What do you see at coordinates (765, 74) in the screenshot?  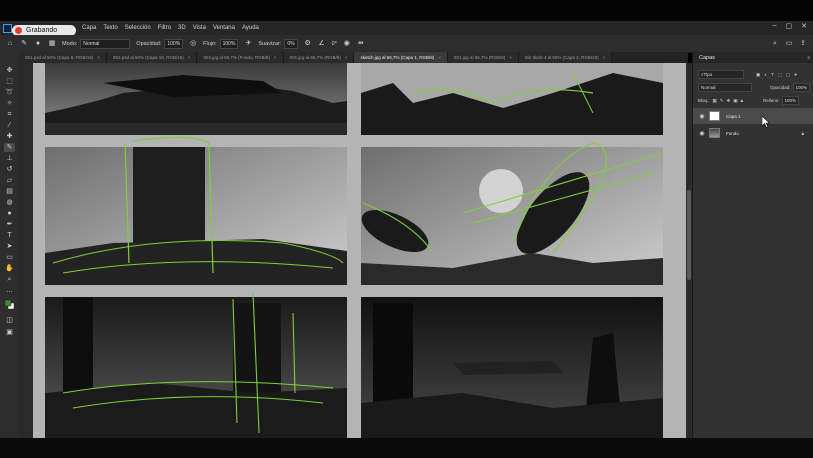 I see `filter-adjust-icon: ◐` at bounding box center [765, 74].